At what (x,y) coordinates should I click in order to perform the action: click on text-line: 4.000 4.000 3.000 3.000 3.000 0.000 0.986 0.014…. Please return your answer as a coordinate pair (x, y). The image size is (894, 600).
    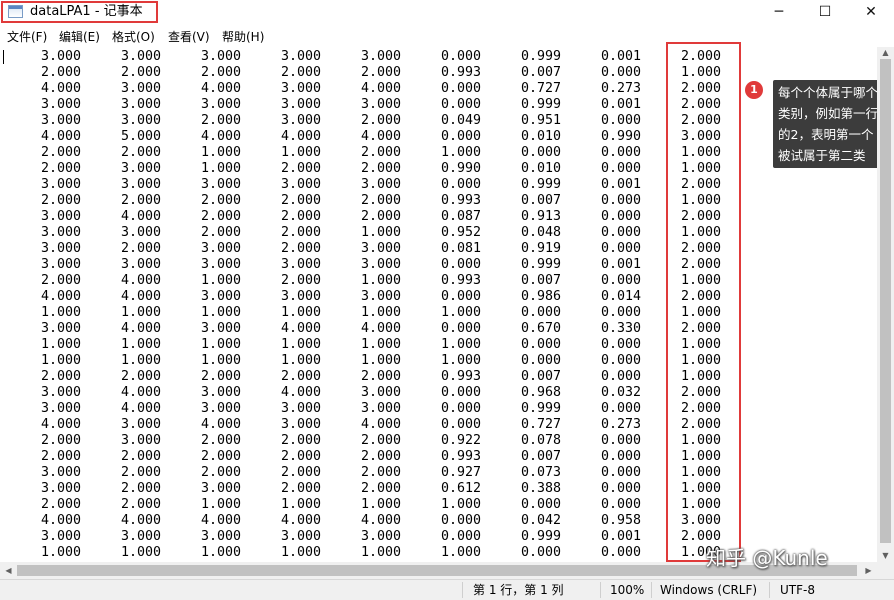
    Looking at the image, I should click on (438, 297).